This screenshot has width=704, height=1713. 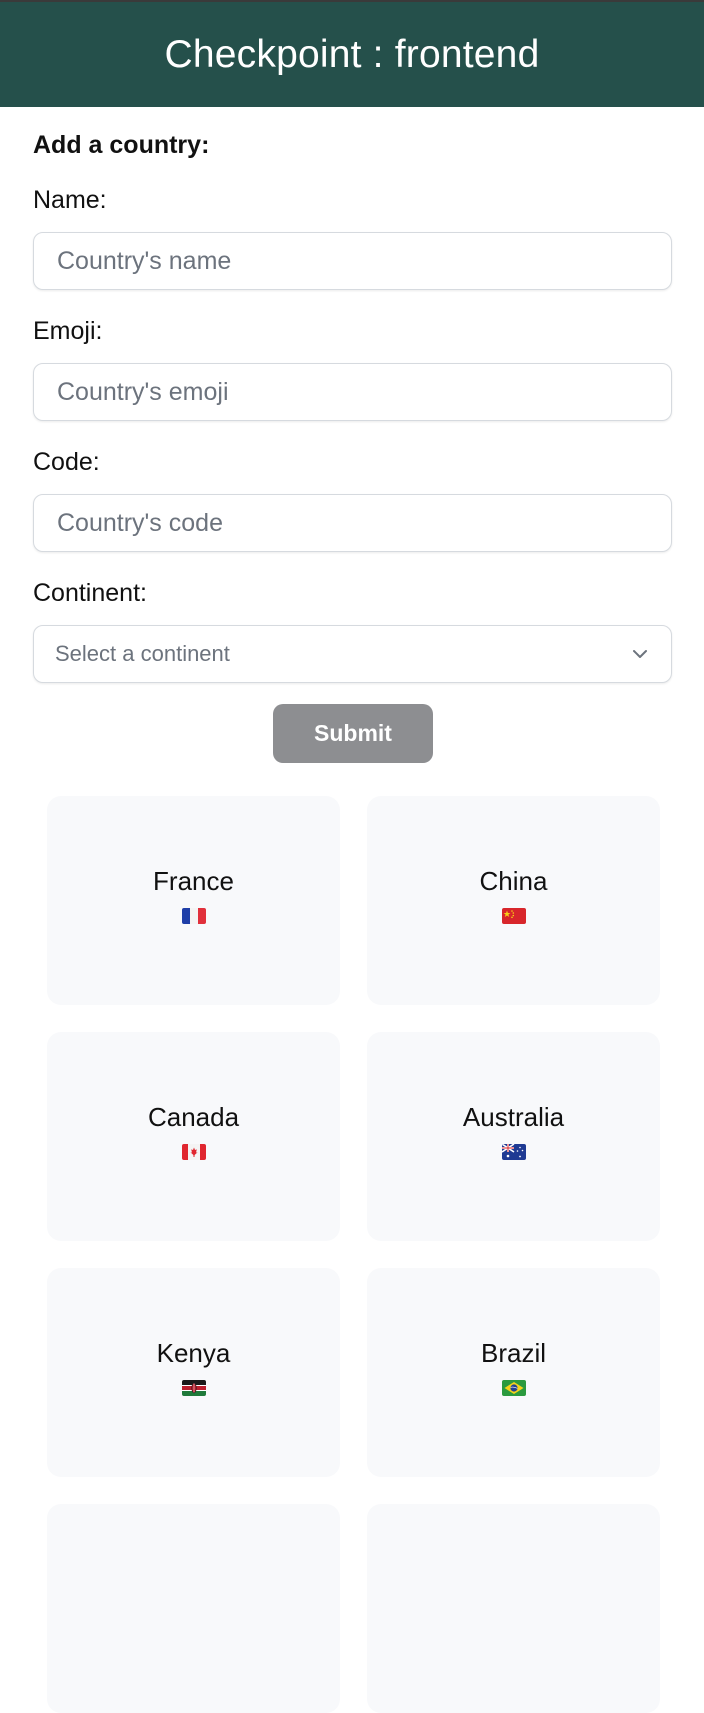 I want to click on name-input, so click(x=352, y=261).